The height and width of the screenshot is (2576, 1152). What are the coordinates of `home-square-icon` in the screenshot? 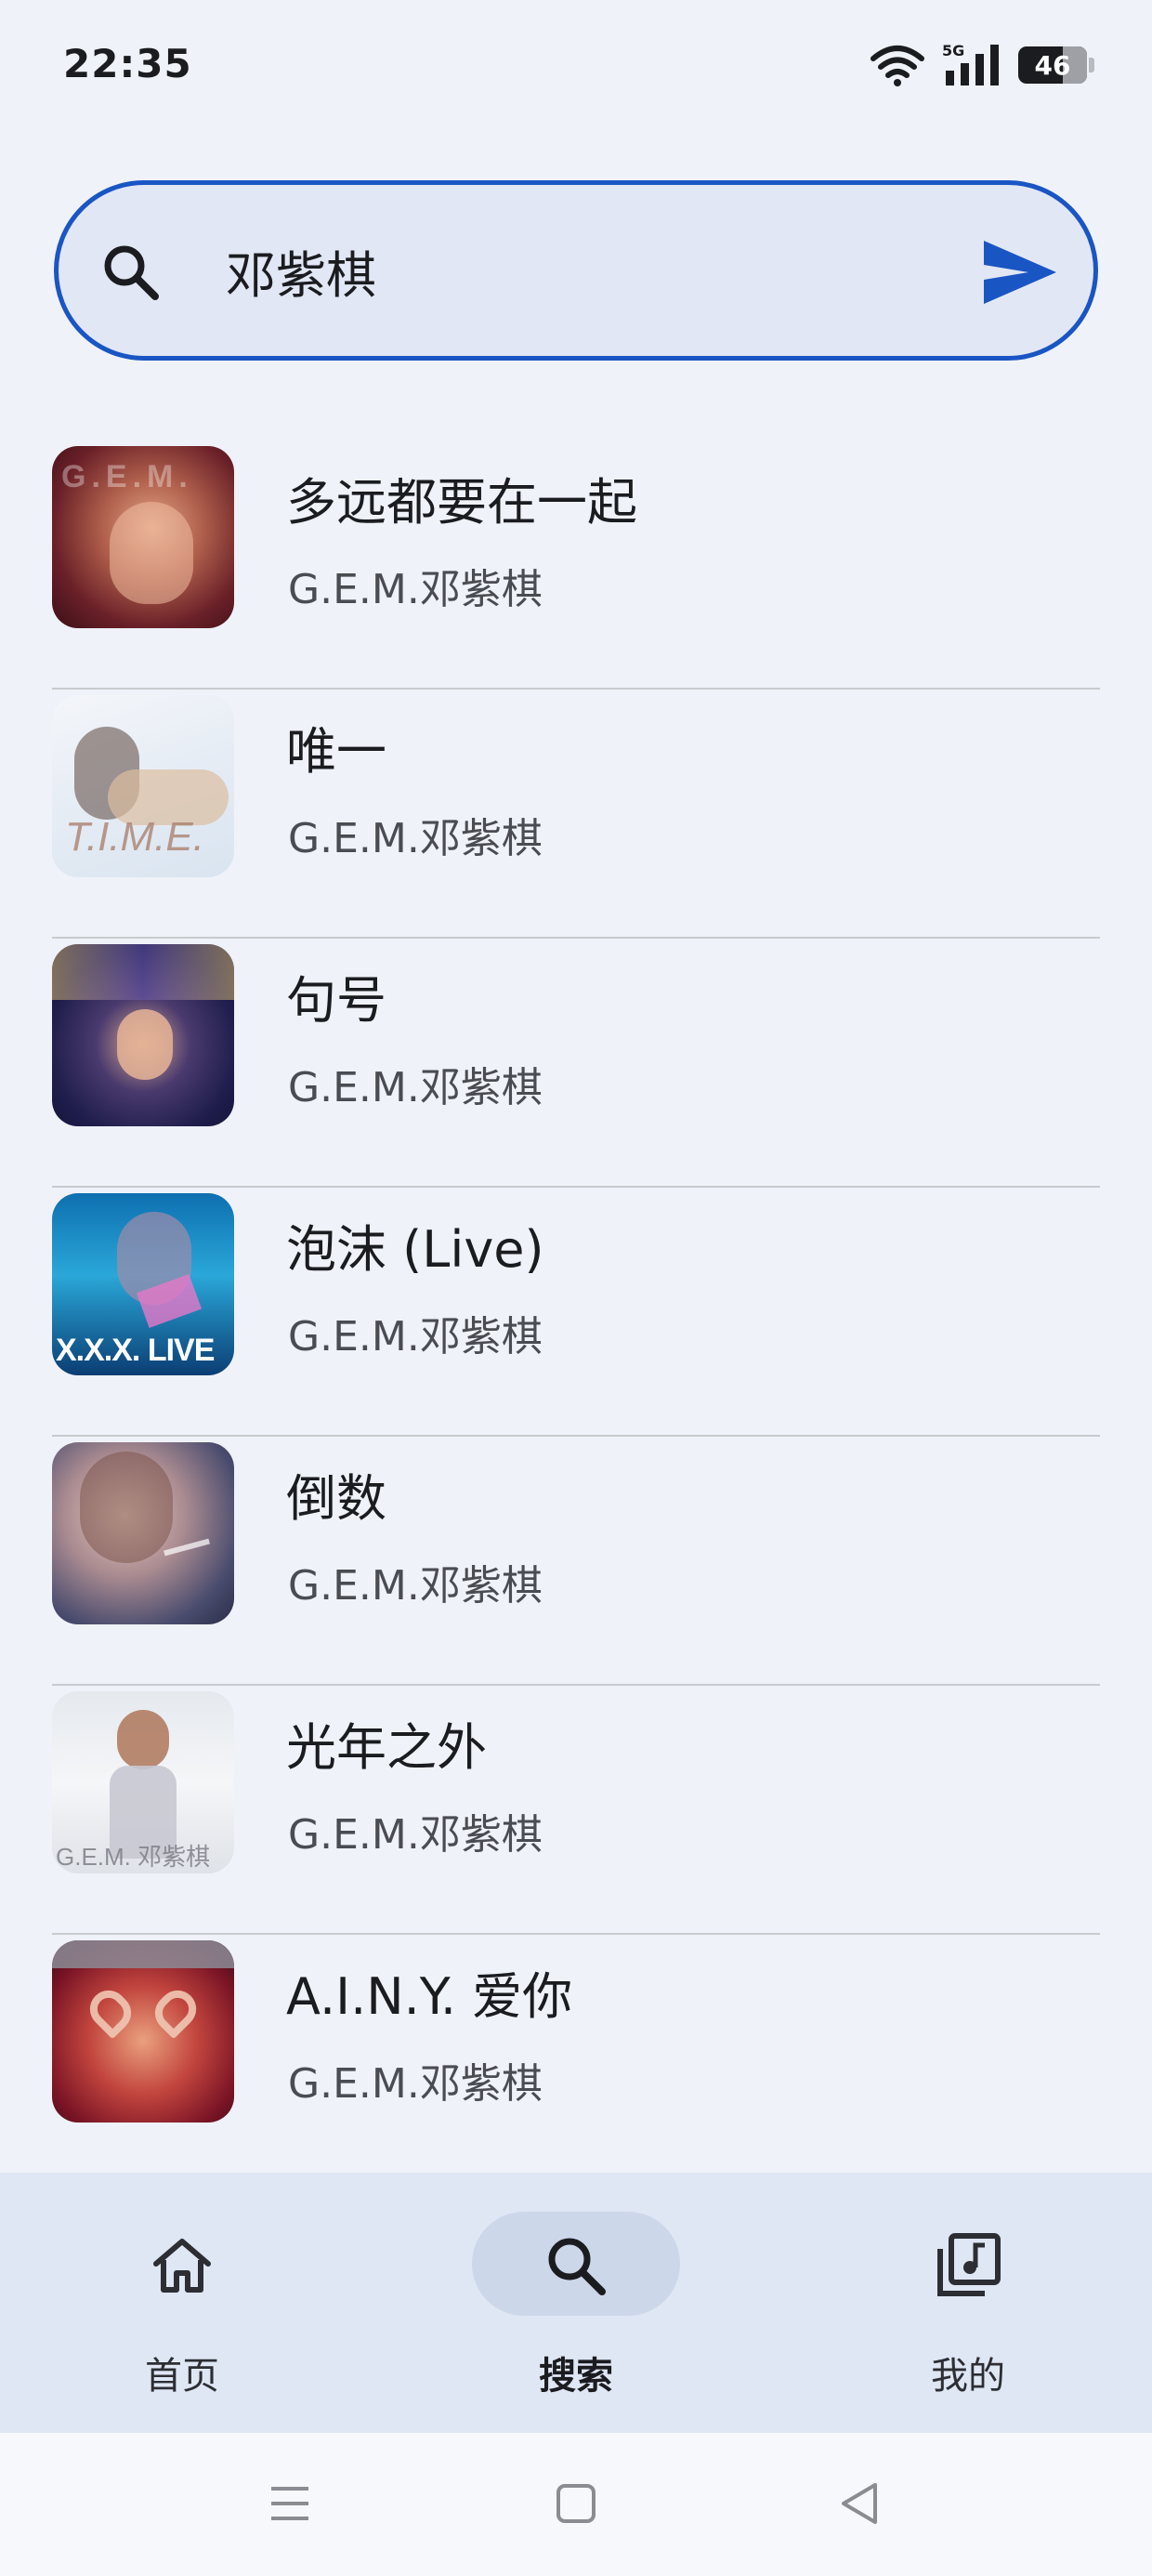 It's located at (576, 2503).